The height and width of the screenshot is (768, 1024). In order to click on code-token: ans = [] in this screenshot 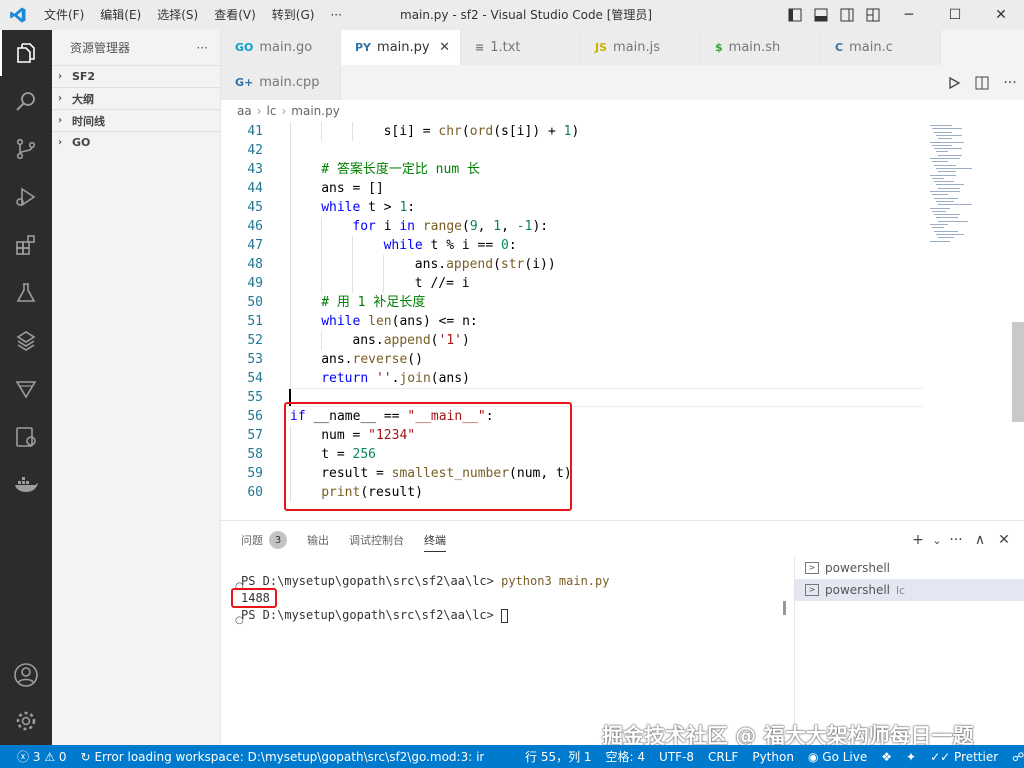, I will do `click(352, 188)`.